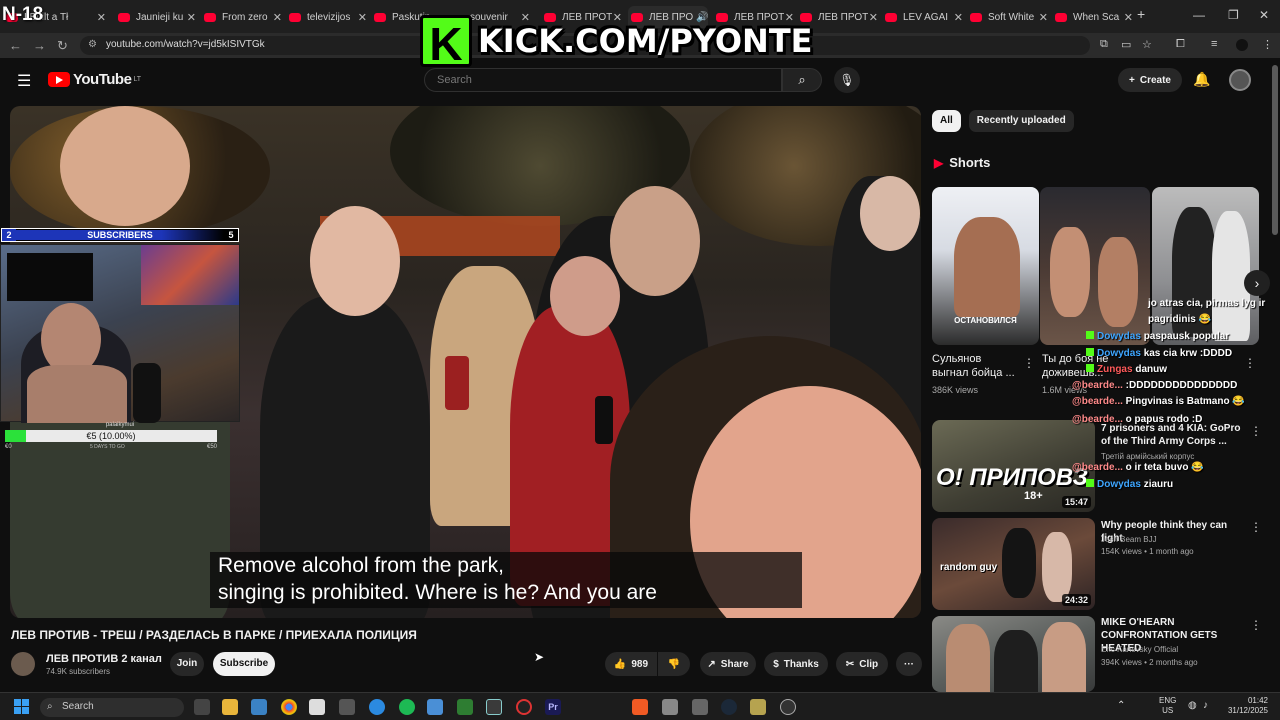 The width and height of the screenshot is (1280, 720). Describe the element at coordinates (92, 44) in the screenshot. I see `site-info-icon: ⚙` at that location.